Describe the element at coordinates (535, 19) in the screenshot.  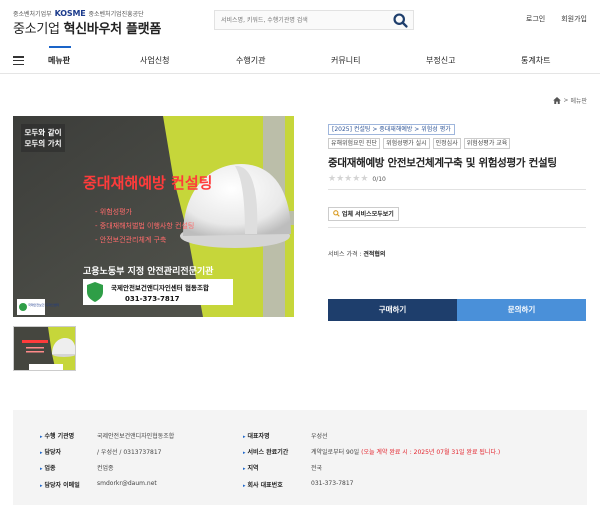
I see `login-link: 로그인` at that location.